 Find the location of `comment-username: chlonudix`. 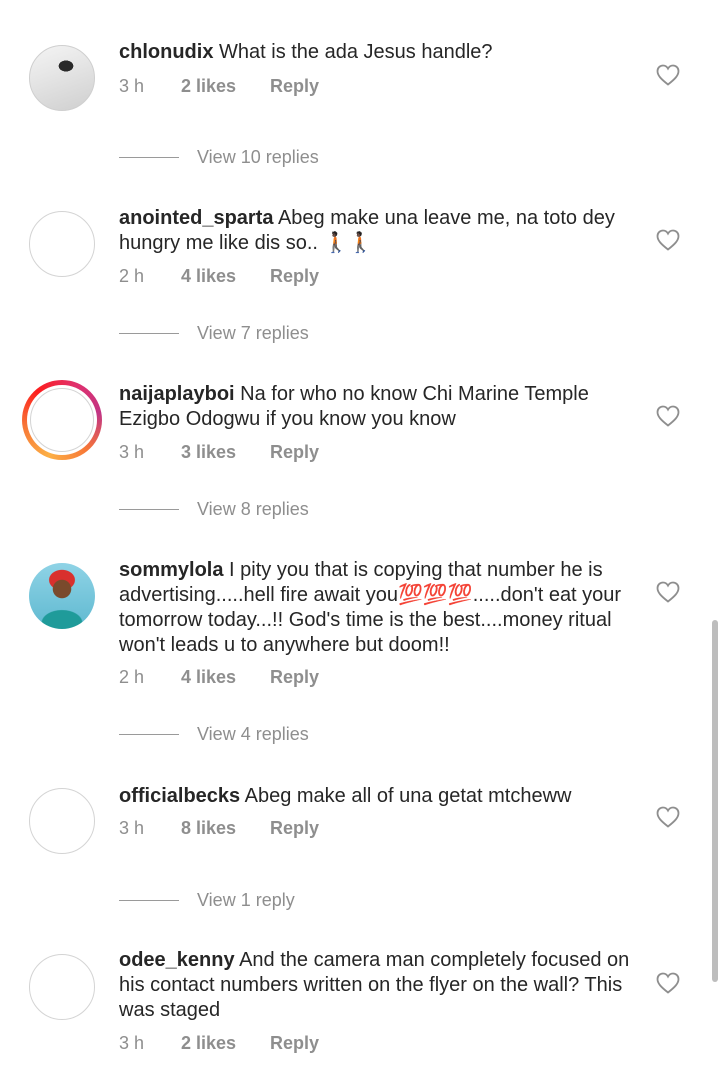

comment-username: chlonudix is located at coordinates (166, 52).